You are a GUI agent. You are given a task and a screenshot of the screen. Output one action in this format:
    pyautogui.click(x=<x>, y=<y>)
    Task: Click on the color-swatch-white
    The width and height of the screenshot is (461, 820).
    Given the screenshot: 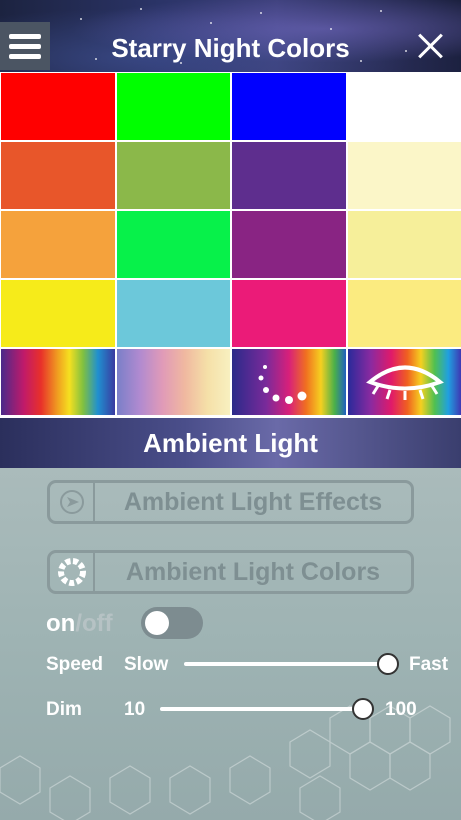 What is the action you would take?
    pyautogui.click(x=404, y=106)
    